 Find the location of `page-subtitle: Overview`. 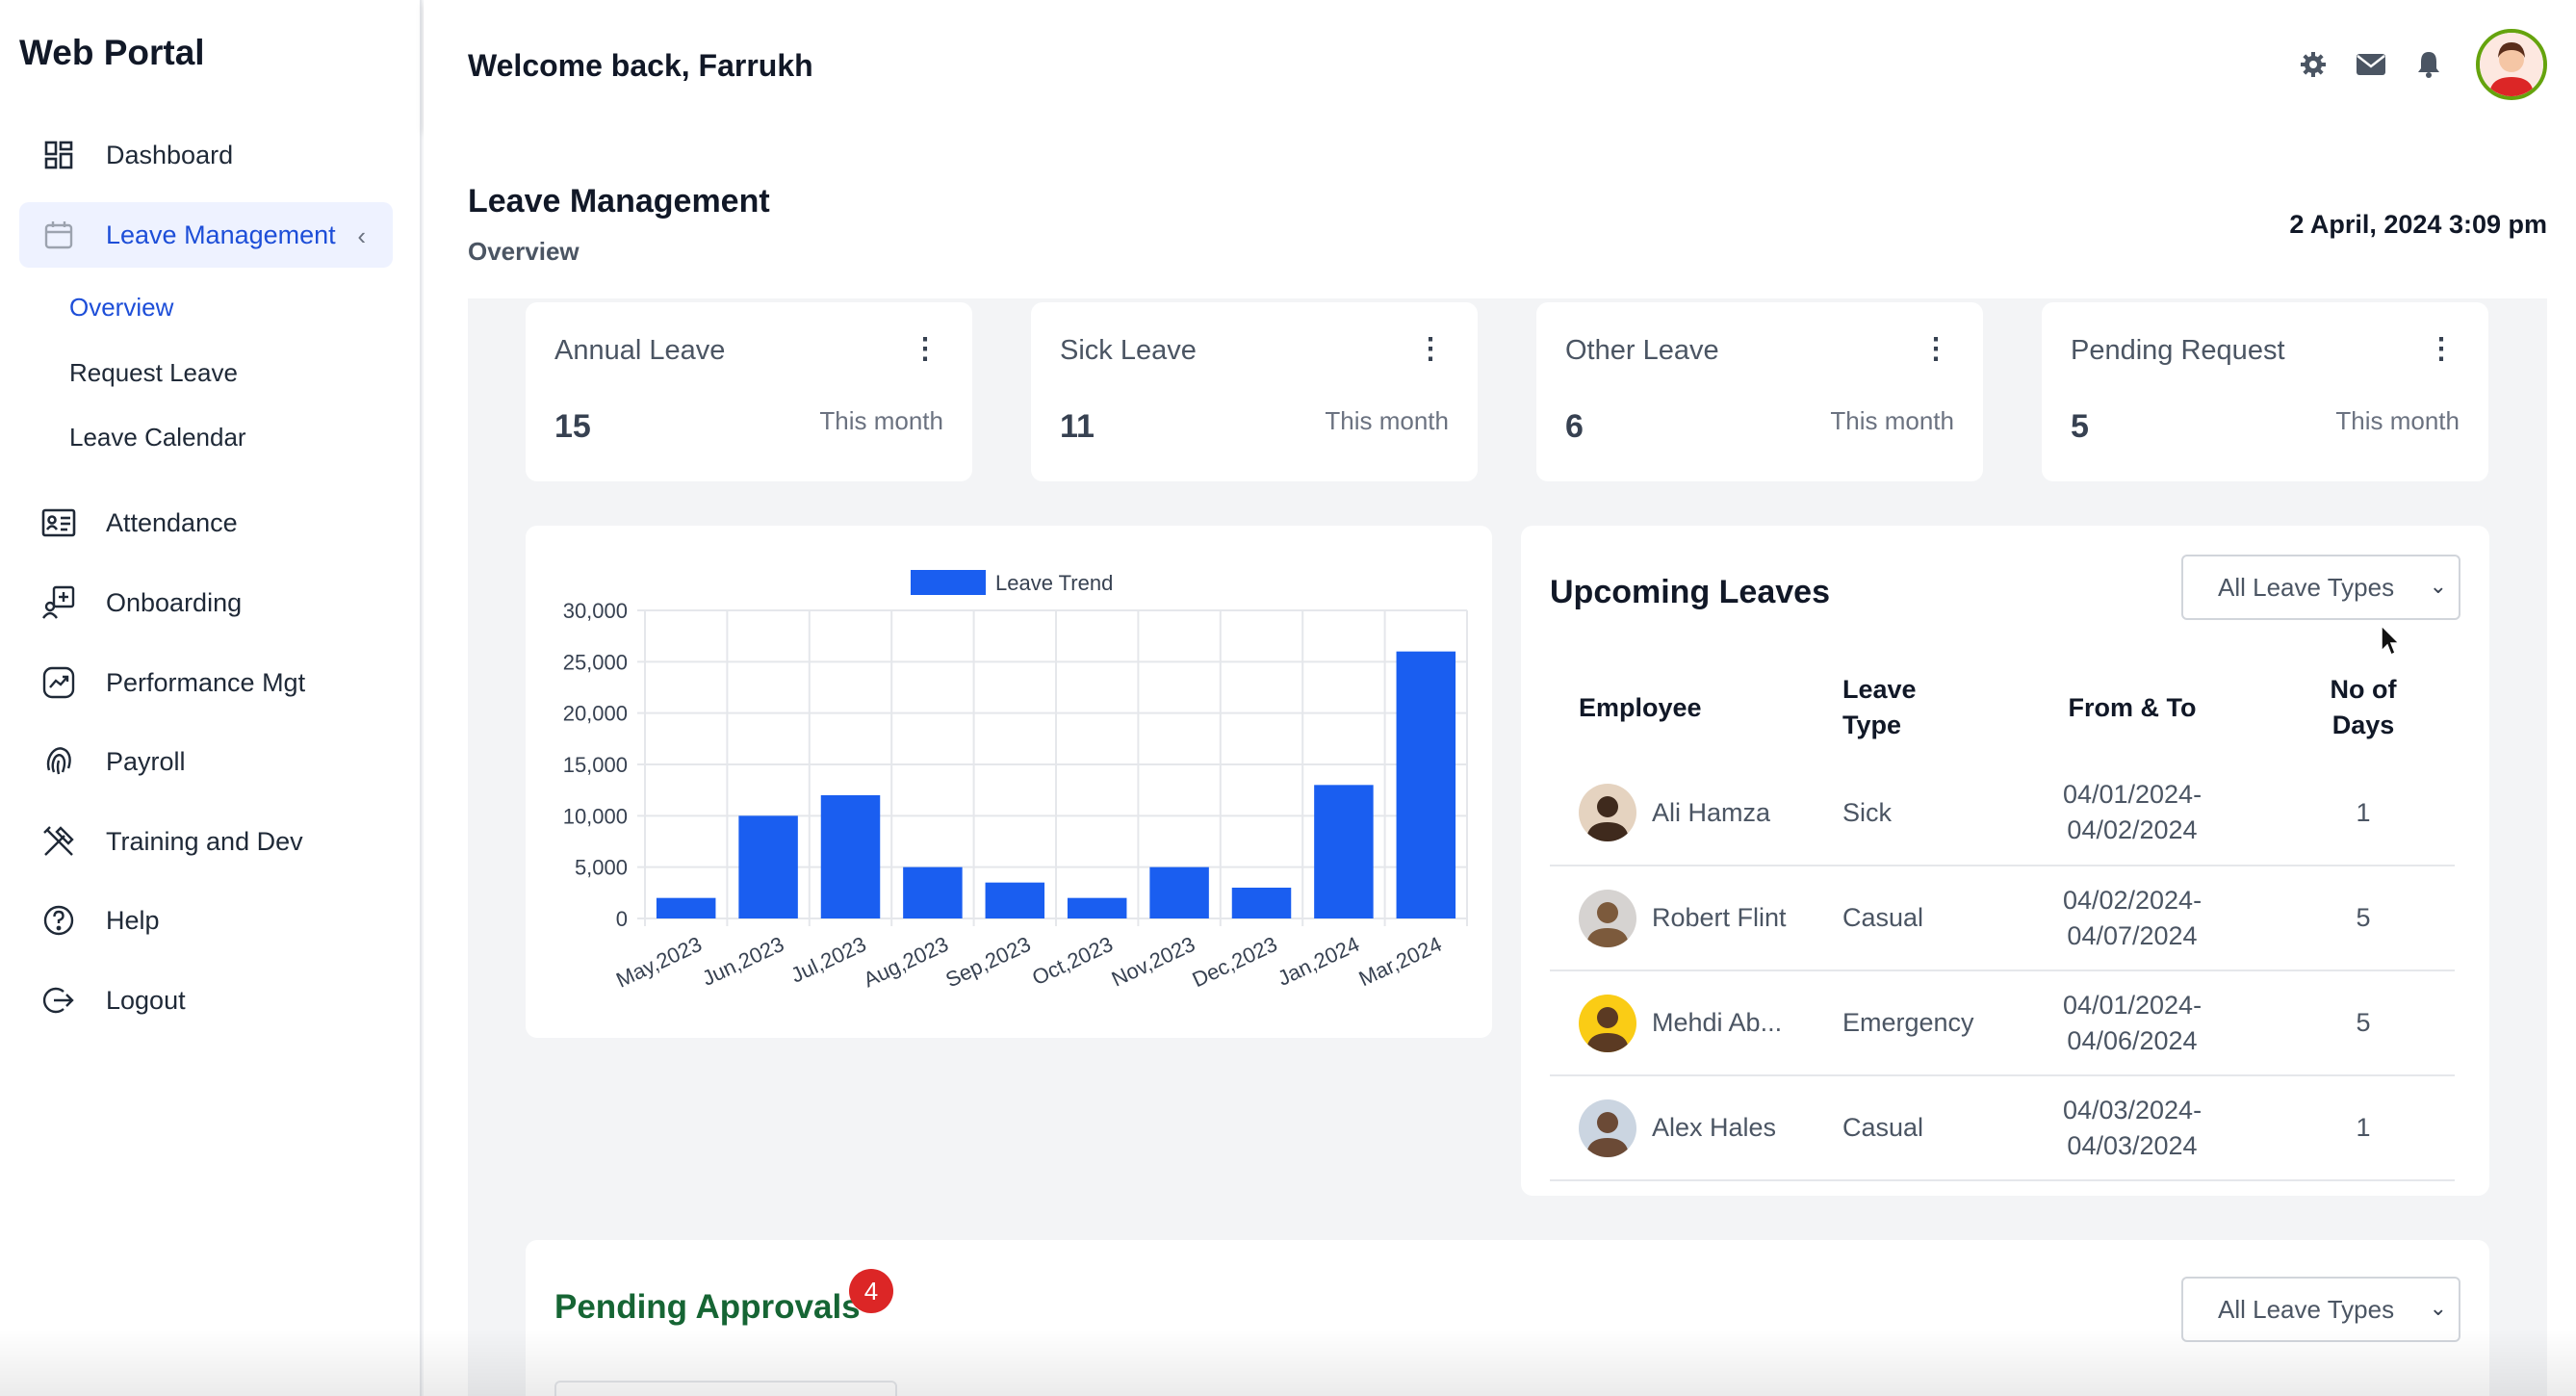

page-subtitle: Overview is located at coordinates (524, 251).